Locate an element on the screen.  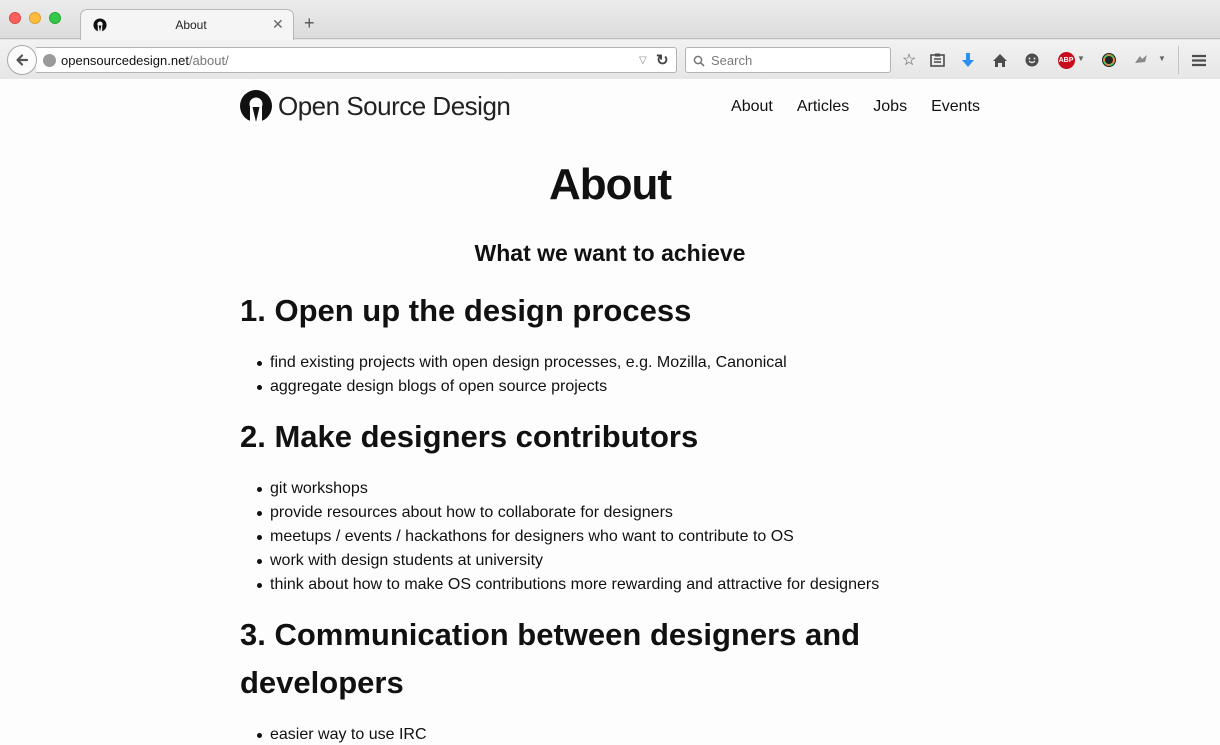
nav-link-jobs: Jobs is located at coordinates (890, 107).